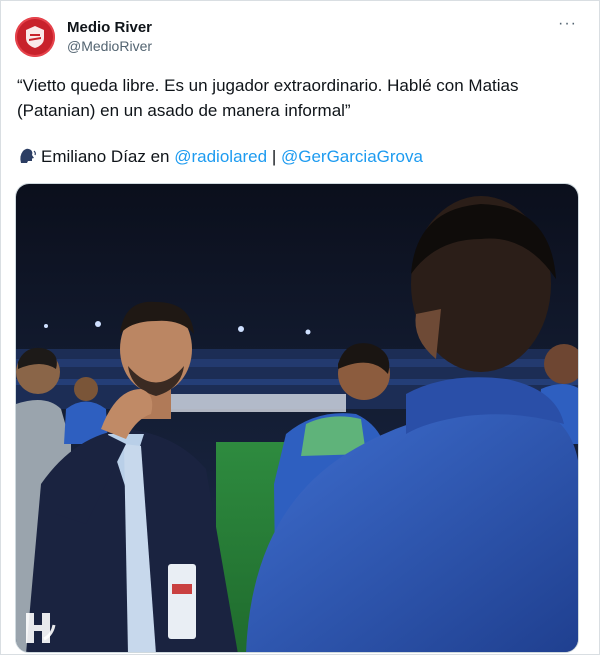  Describe the element at coordinates (108, 156) in the screenshot. I see `credit-prefix: Emiliano Díaz en` at that location.